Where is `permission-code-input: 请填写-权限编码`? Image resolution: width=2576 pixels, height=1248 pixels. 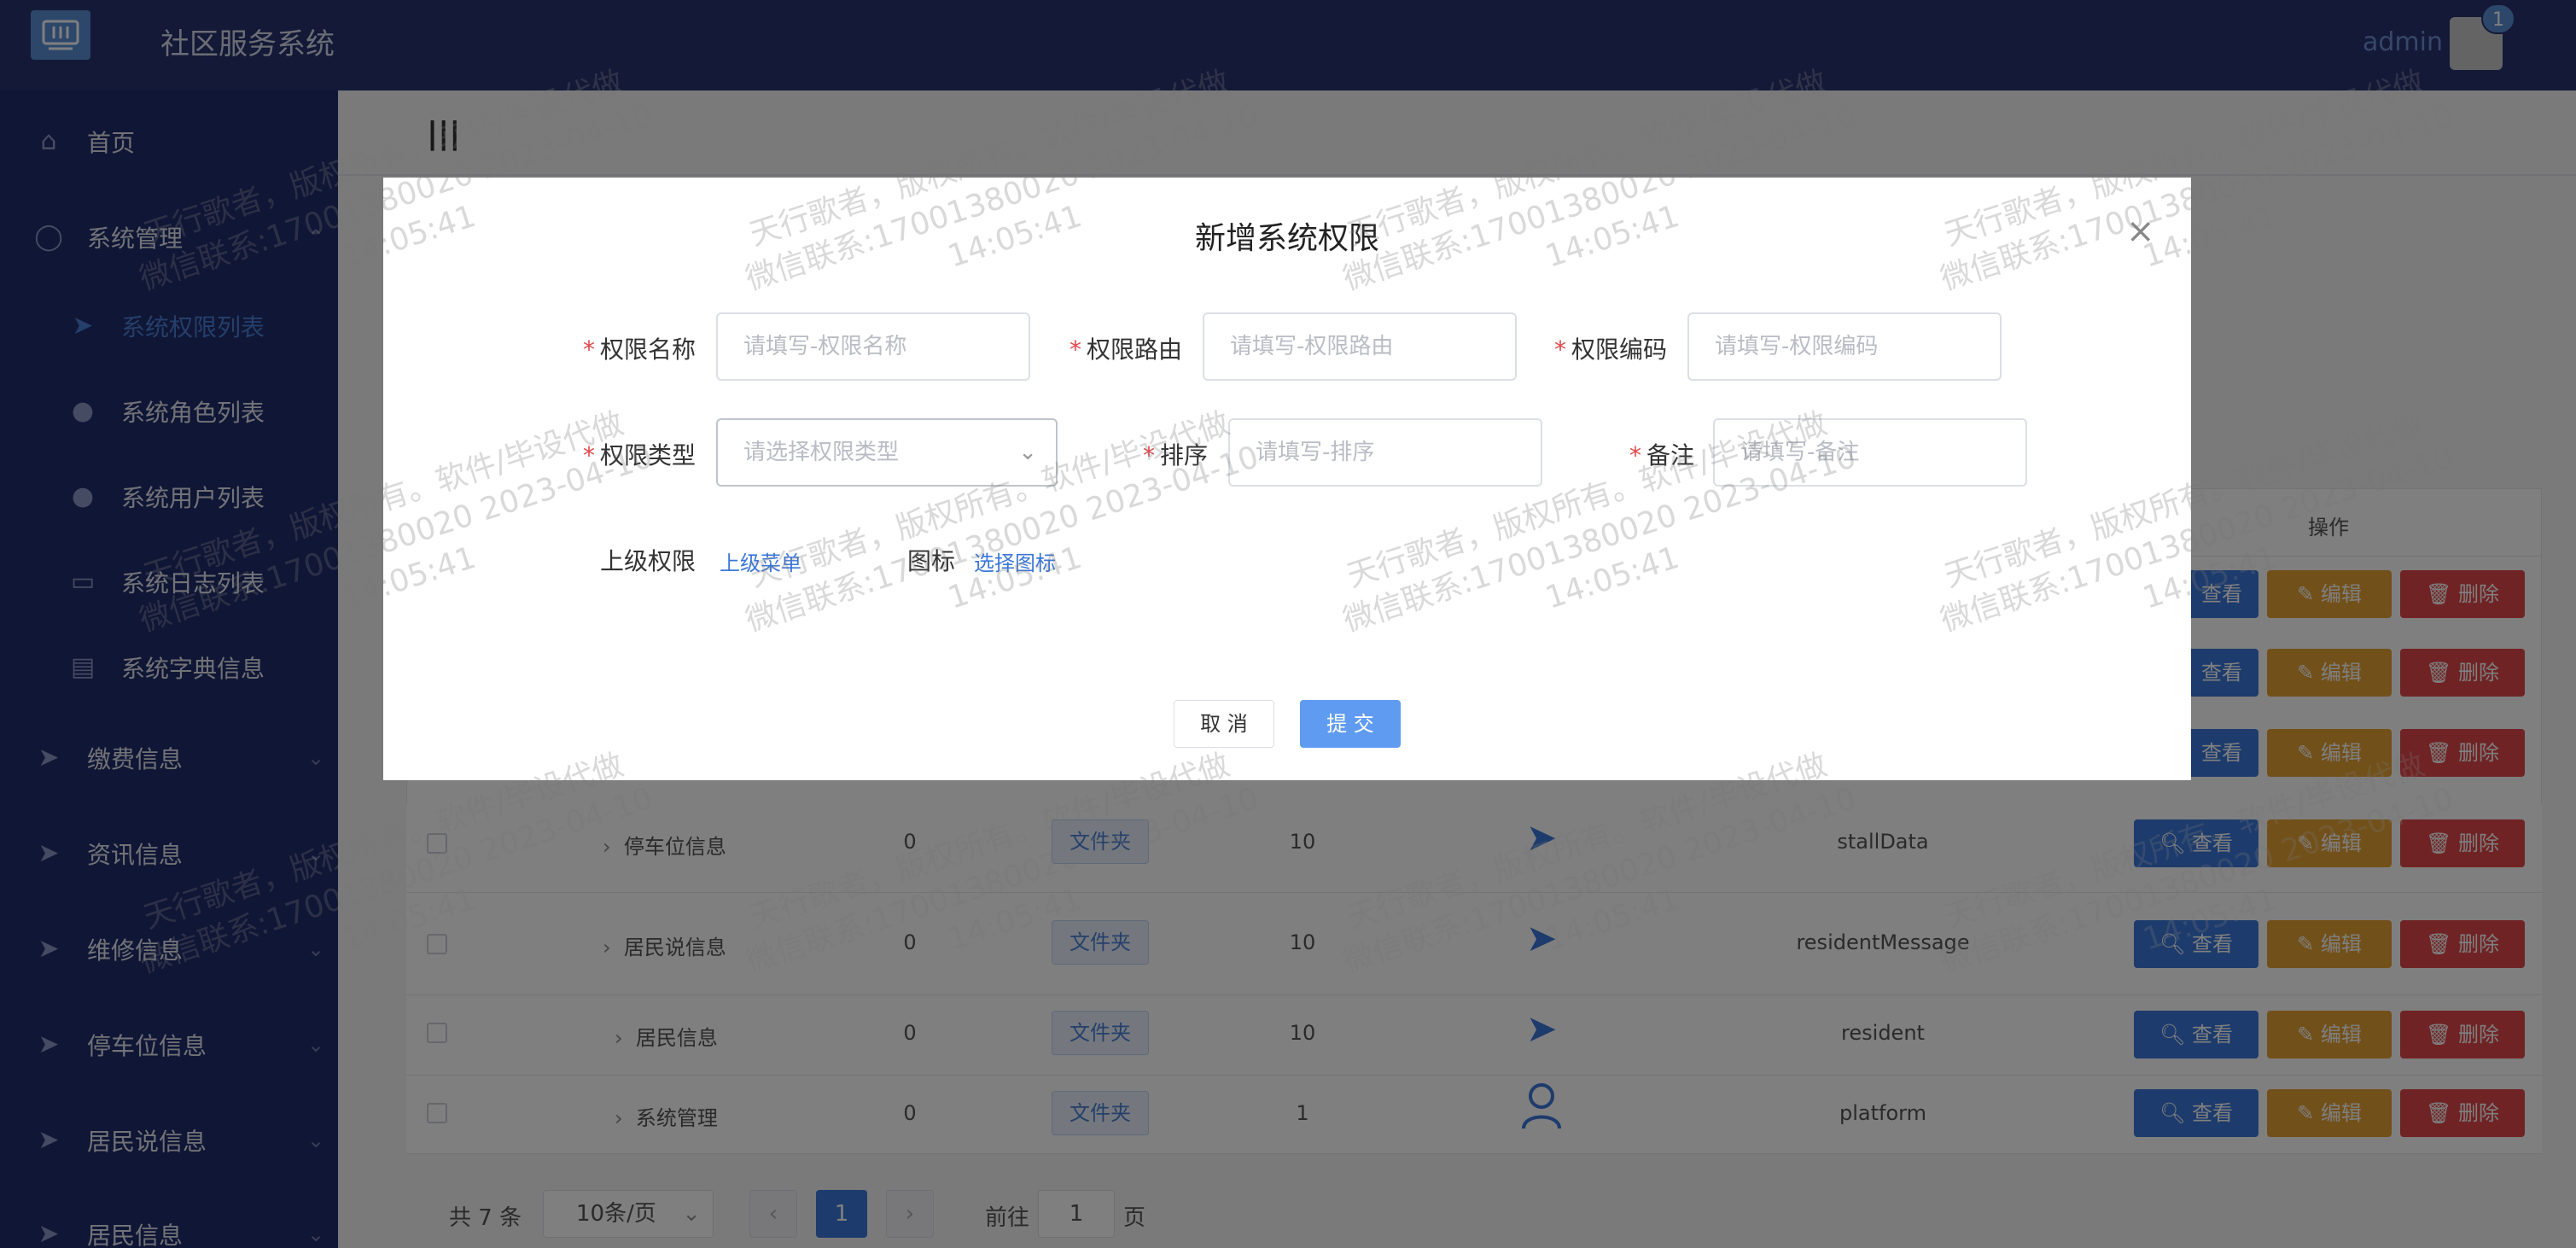 permission-code-input: 请填写-权限编码 is located at coordinates (1844, 346).